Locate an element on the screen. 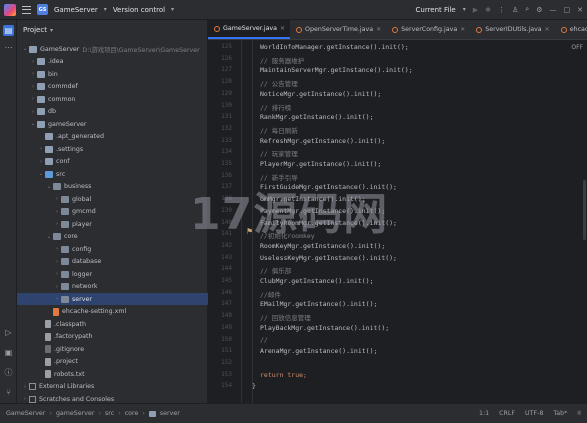  breadcrumb-item: src is located at coordinates (109, 413).